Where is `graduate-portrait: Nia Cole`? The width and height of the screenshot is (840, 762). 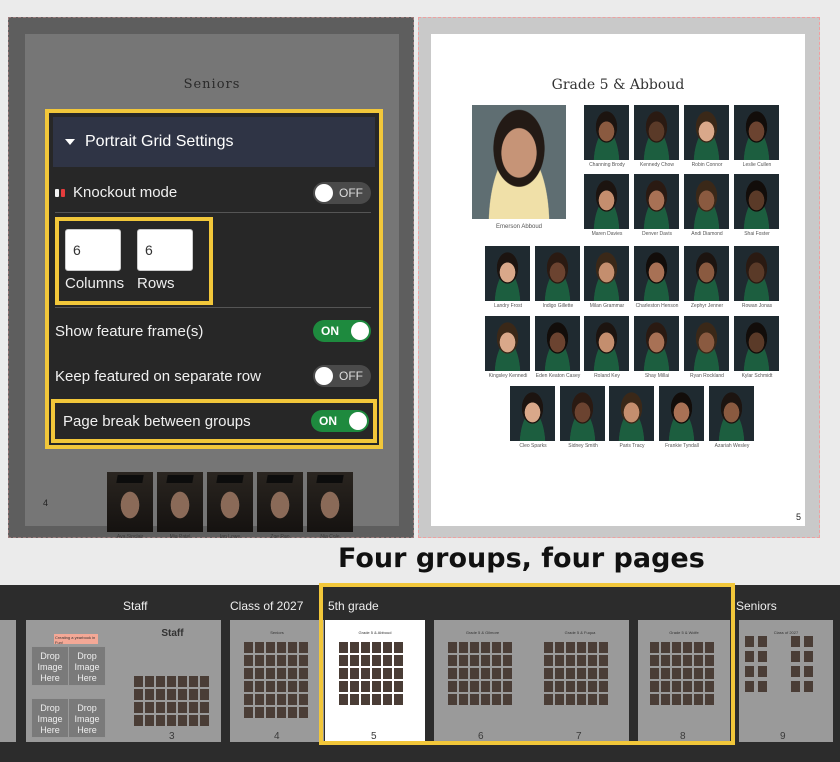 graduate-portrait: Nia Cole is located at coordinates (330, 506).